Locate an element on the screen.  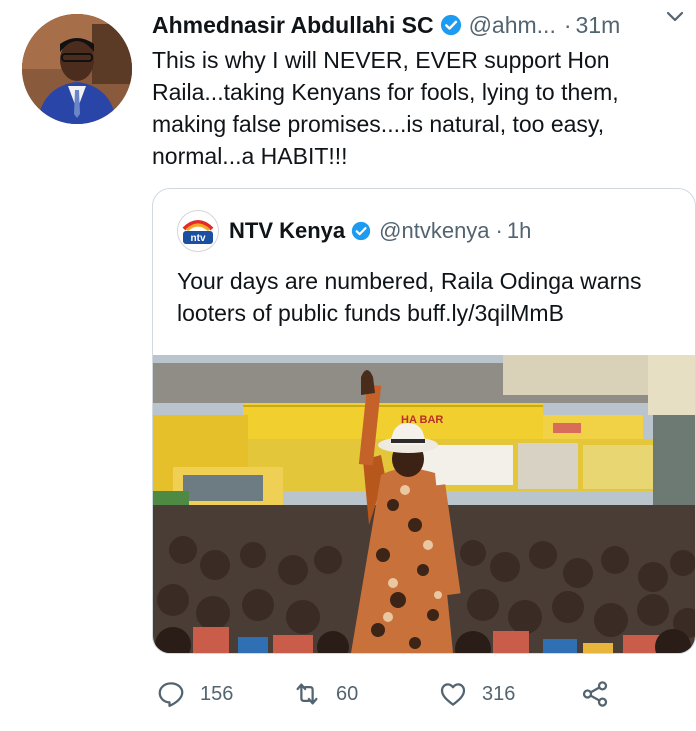
tweet-header: Ahmednasir Abdullahi SC @ahm... · 31m is located at coordinates (422, 25).